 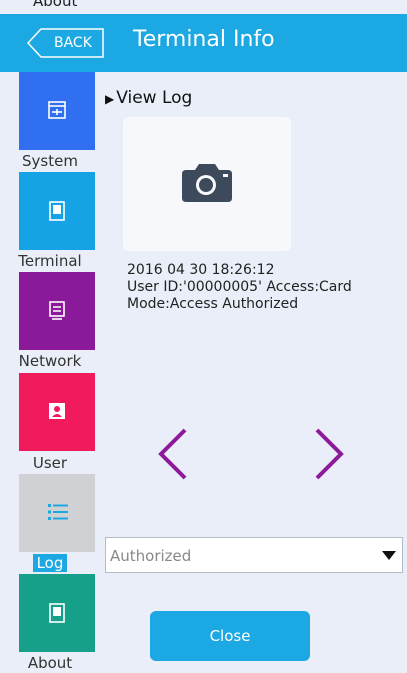 I want to click on list-icon, so click(x=58, y=512).